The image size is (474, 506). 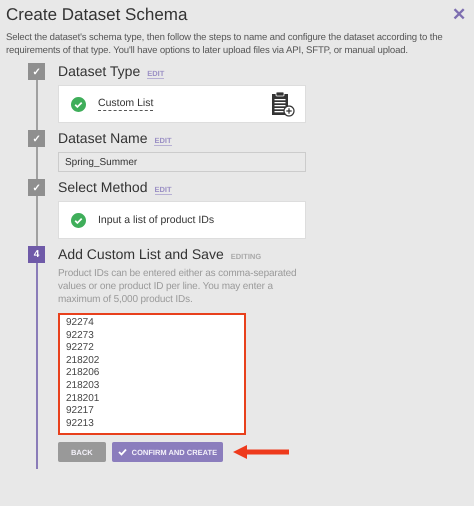 What do you see at coordinates (178, 286) in the screenshot?
I see `help-text: Product IDs can be entered either as comma-separated values or one product ID per line. You may enter a maximum of 5,000 product IDs.` at bounding box center [178, 286].